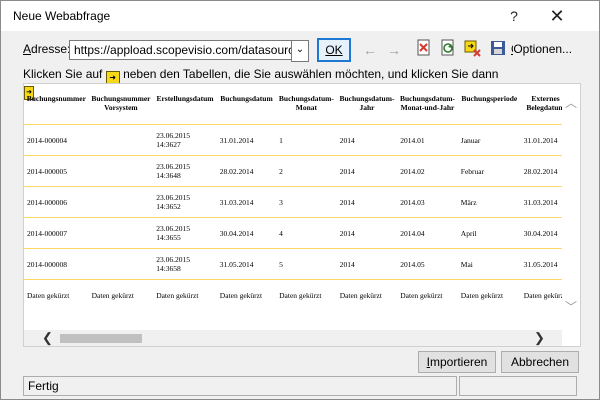 The height and width of the screenshot is (400, 600). Describe the element at coordinates (240, 386) in the screenshot. I see `status-bar: Fertig` at that location.